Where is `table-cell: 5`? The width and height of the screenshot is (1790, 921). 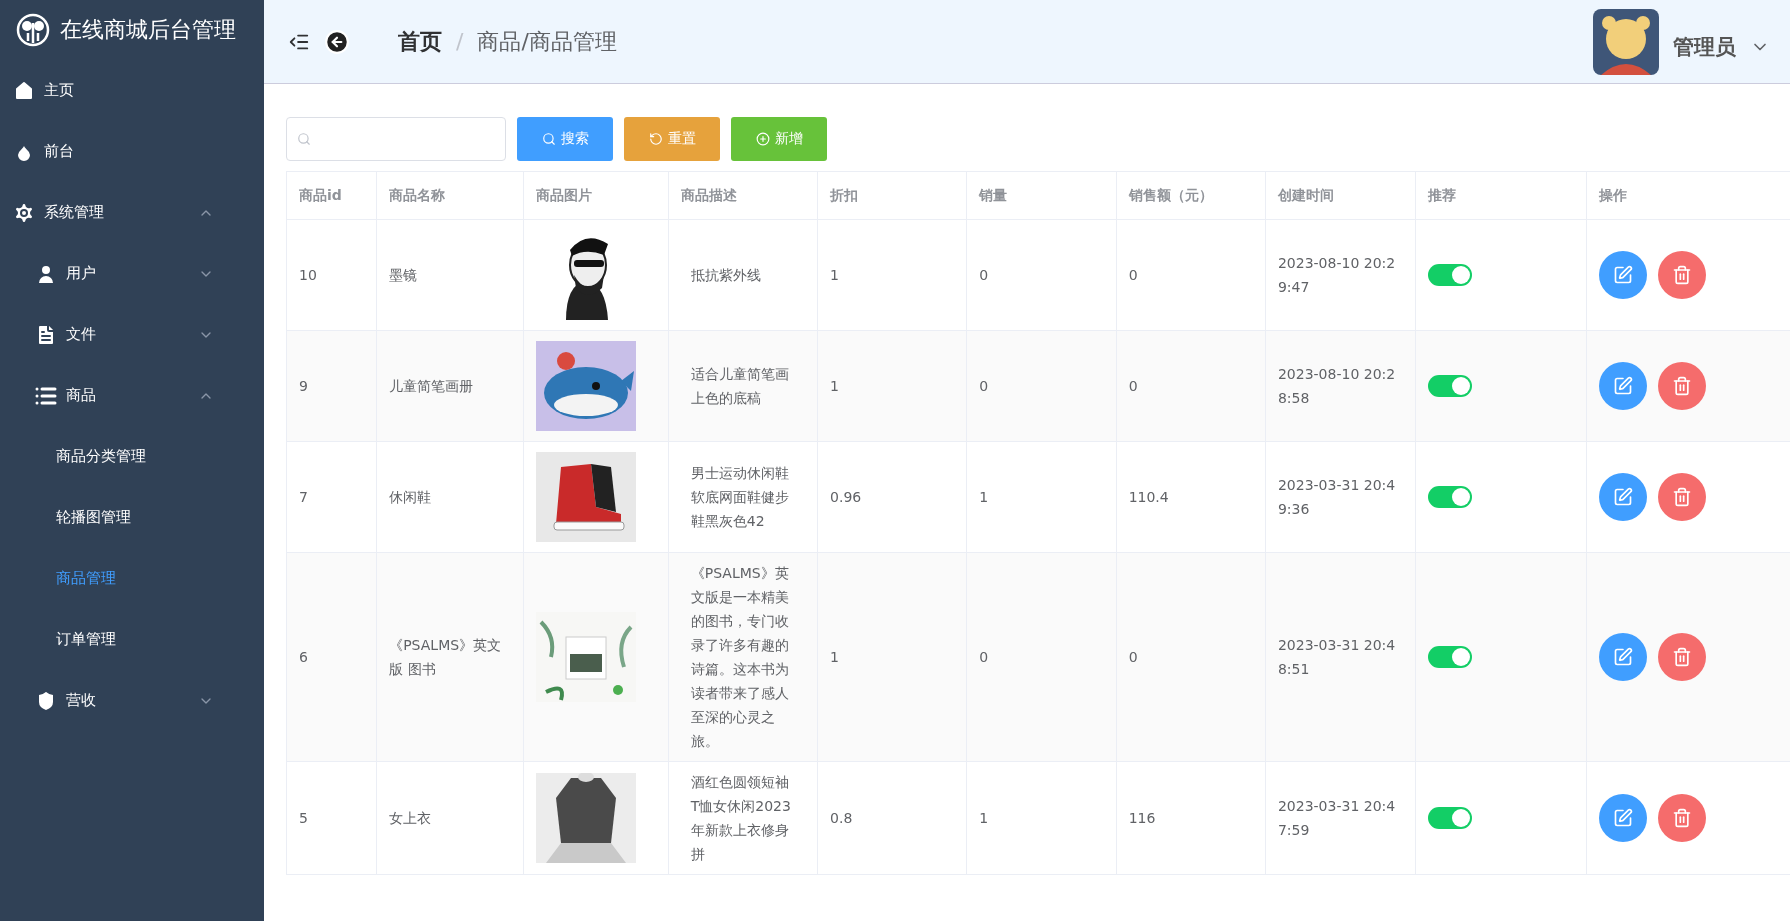 table-cell: 5 is located at coordinates (331, 818).